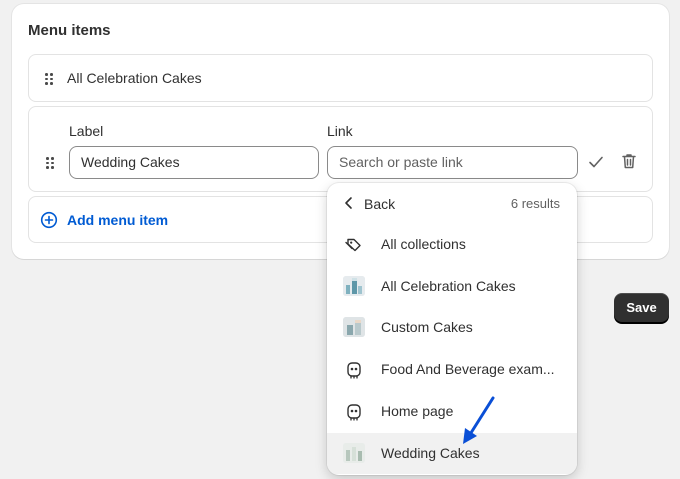 This screenshot has width=680, height=479. I want to click on add-menu-item-button: Add menu item, so click(117, 220).